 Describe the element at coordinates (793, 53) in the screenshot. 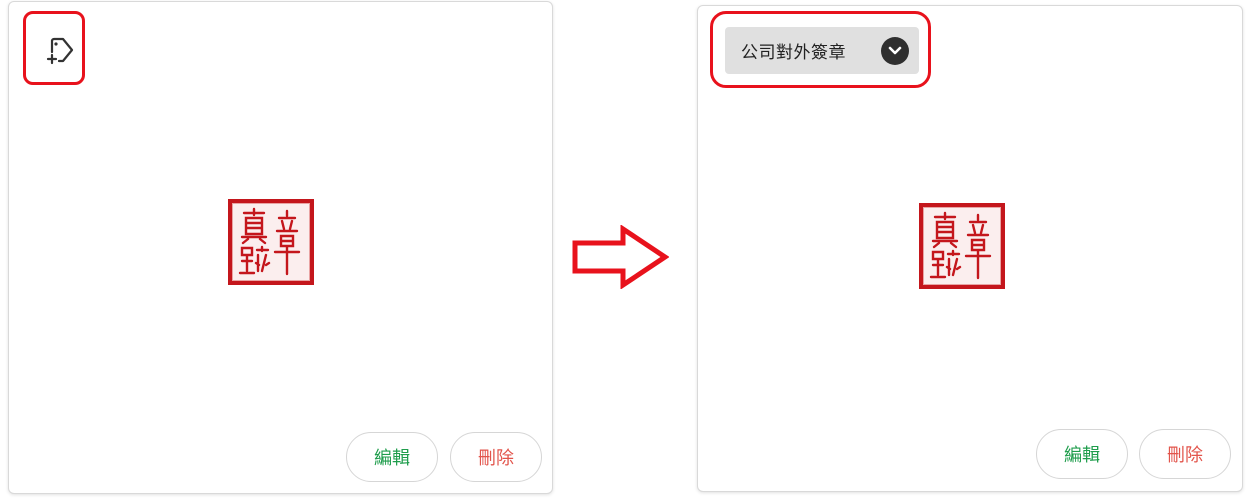

I see `tag-chip-label: 公司對外簽章` at that location.